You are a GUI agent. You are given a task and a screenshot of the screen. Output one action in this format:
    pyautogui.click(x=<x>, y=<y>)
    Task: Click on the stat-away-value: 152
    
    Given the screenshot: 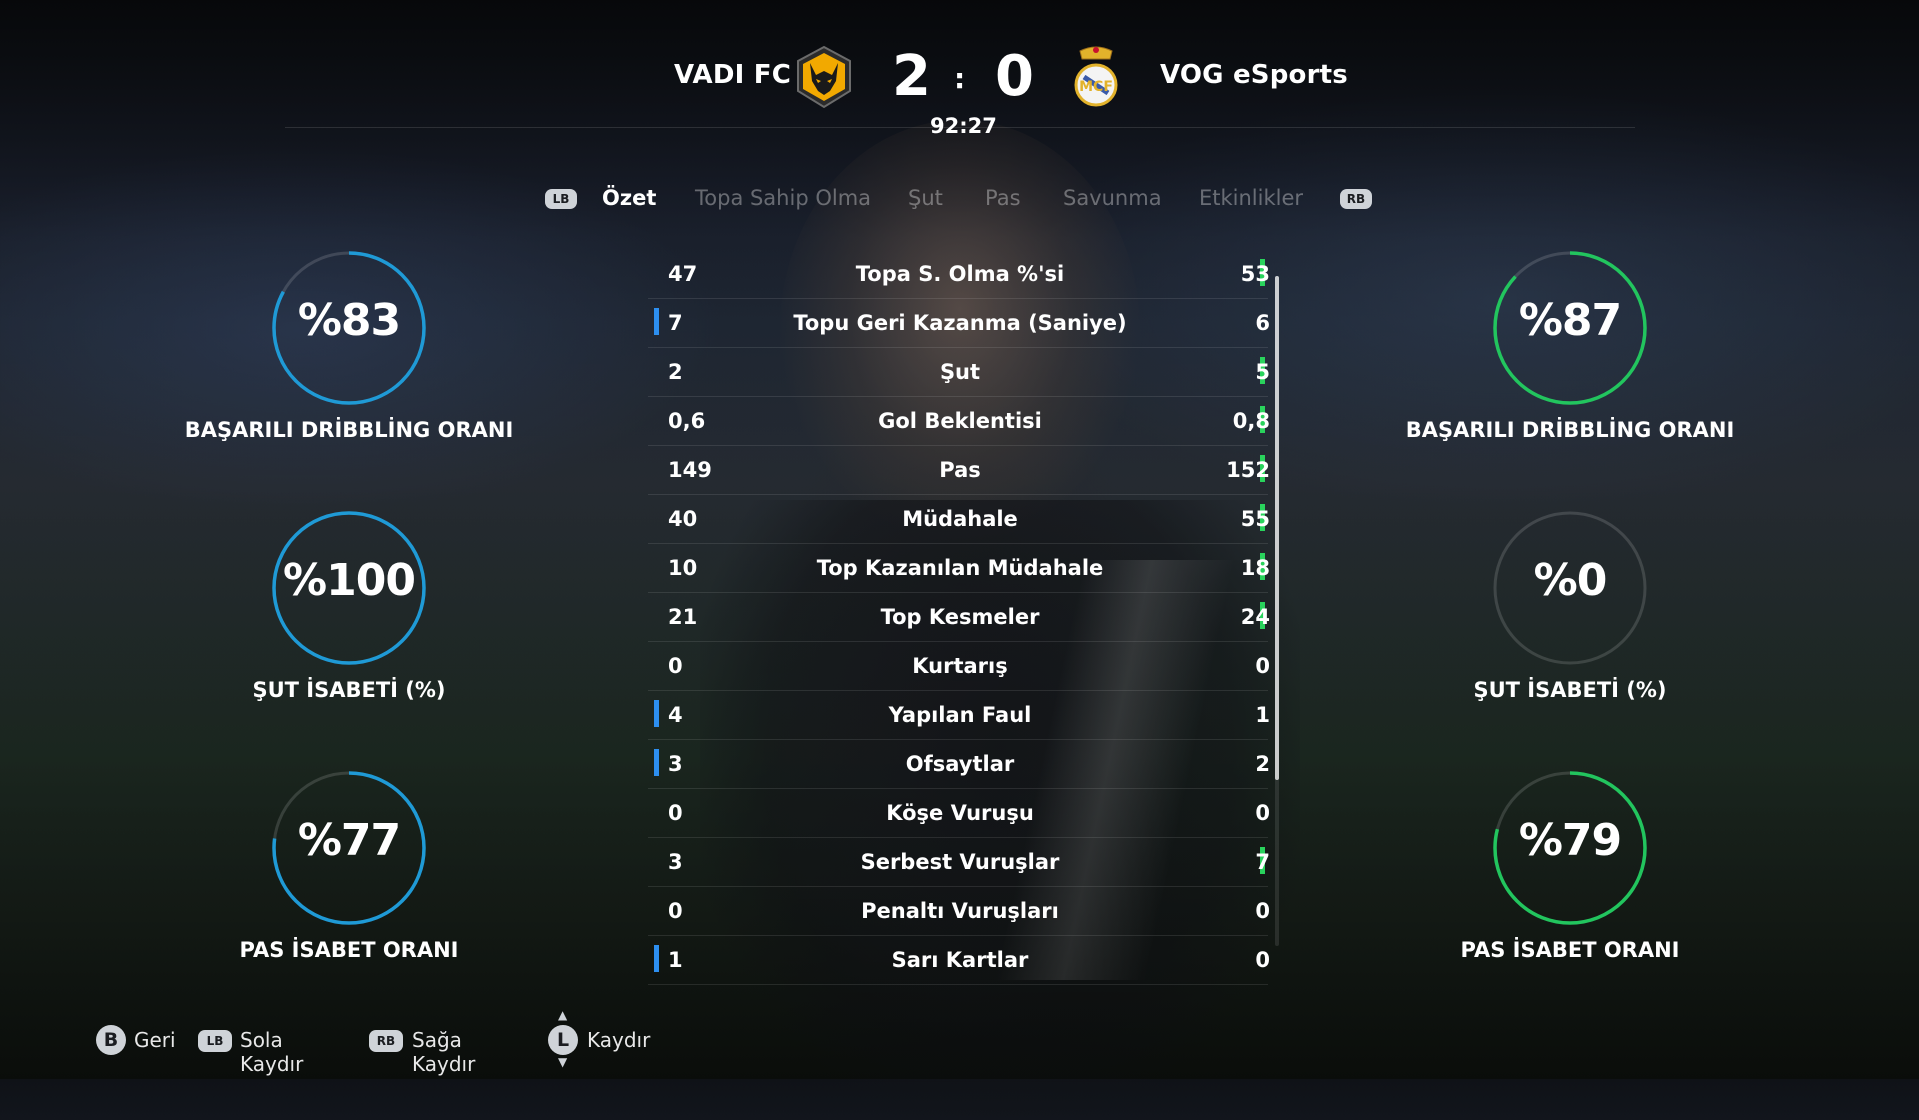 What is the action you would take?
    pyautogui.click(x=1248, y=470)
    